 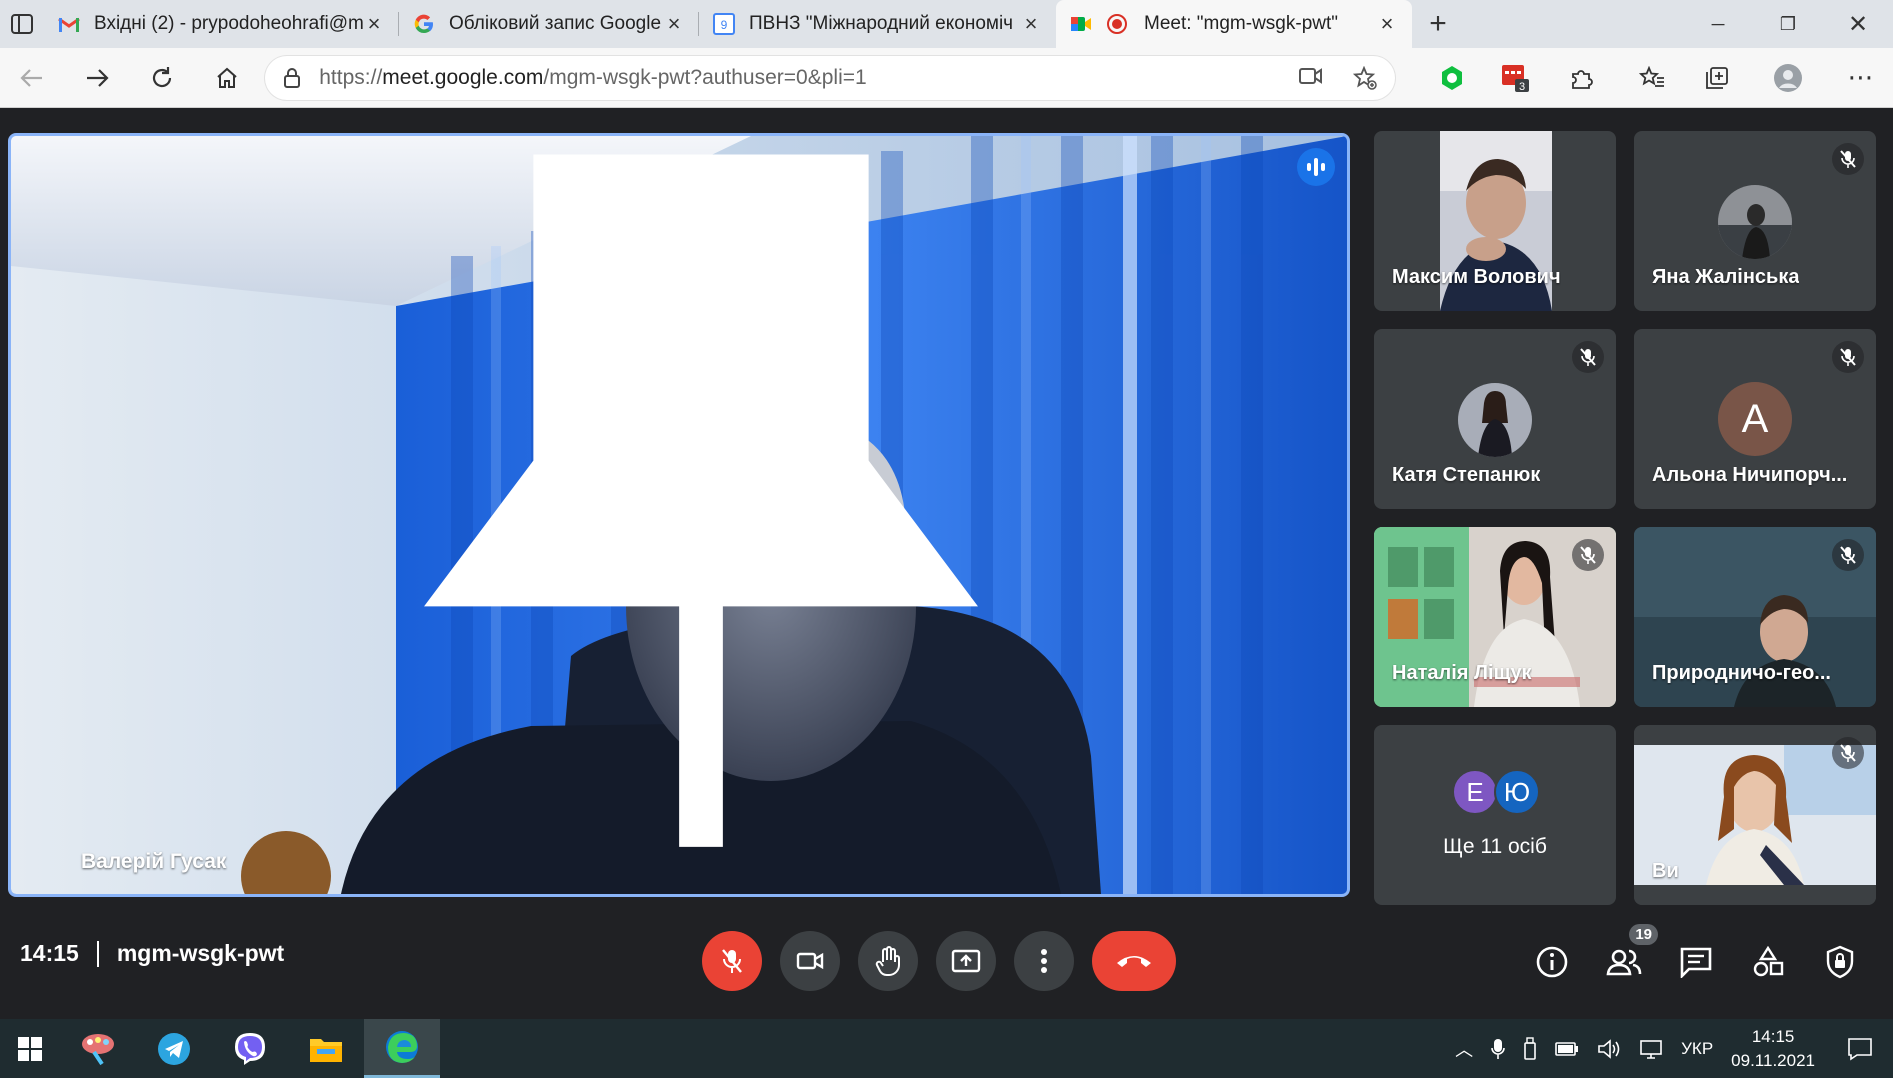 What do you see at coordinates (555, 23) in the screenshot?
I see `tab-title: Обліковий запис Google` at bounding box center [555, 23].